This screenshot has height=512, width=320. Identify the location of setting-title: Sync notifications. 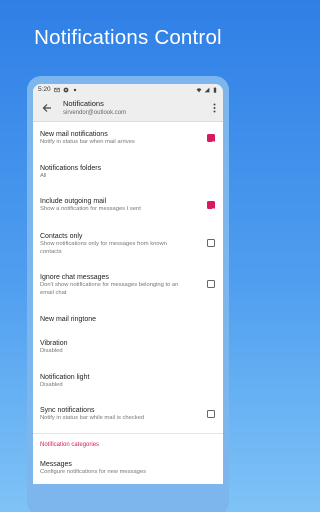
(67, 410).